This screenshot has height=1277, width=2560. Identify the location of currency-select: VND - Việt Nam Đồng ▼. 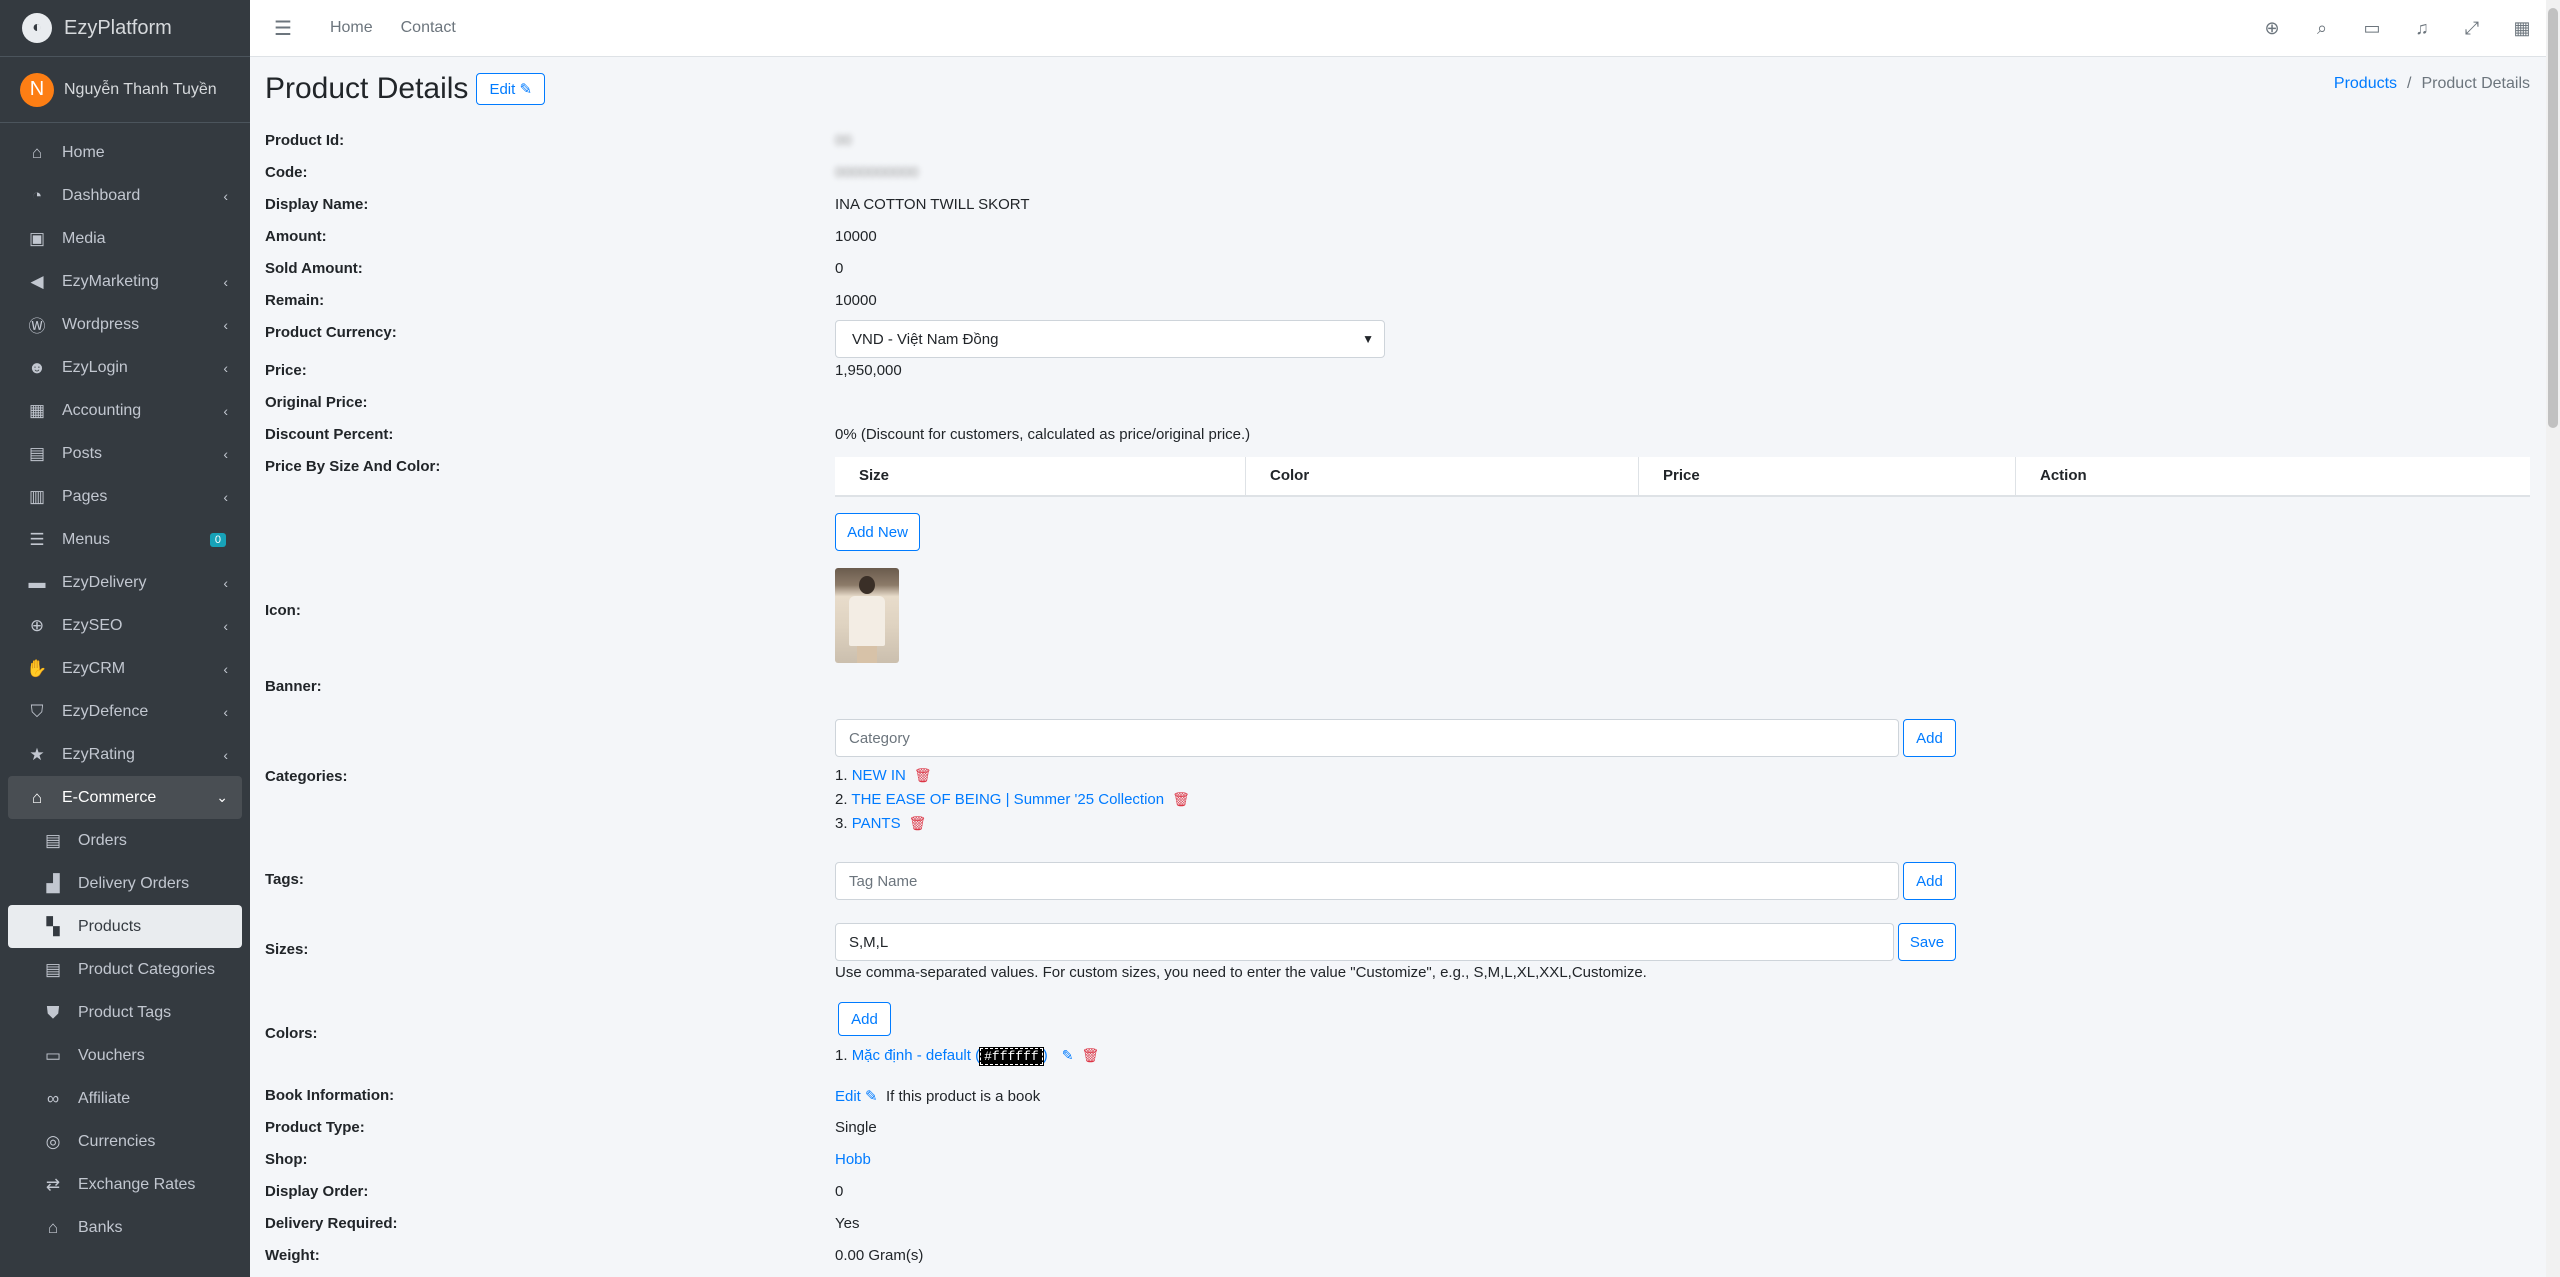
(1110, 339).